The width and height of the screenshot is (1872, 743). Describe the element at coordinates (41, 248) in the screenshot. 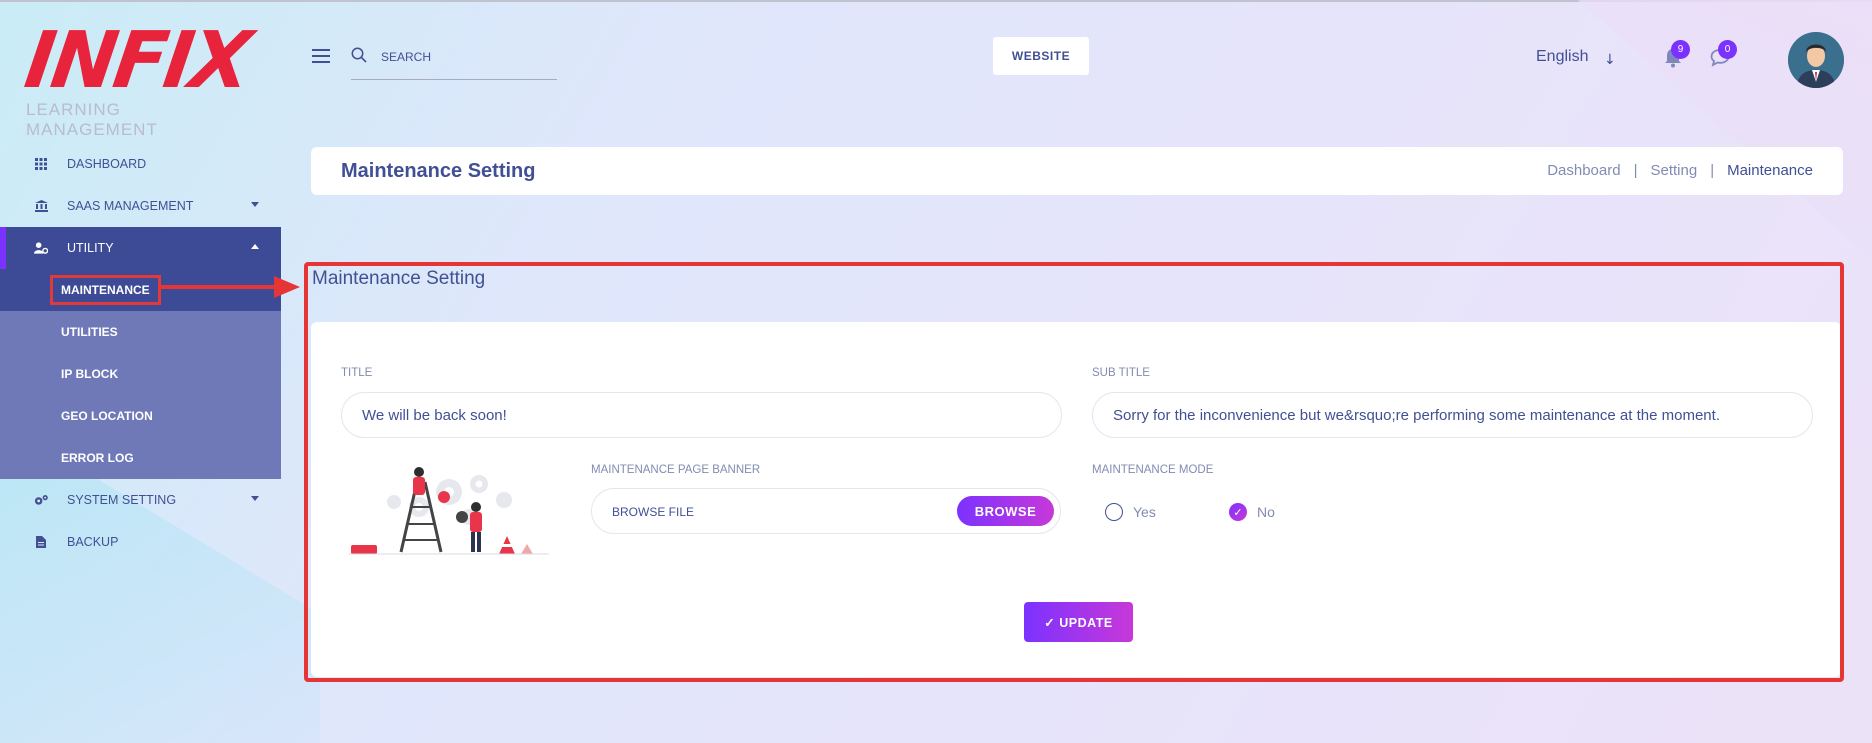

I see `user-gear-icon` at that location.